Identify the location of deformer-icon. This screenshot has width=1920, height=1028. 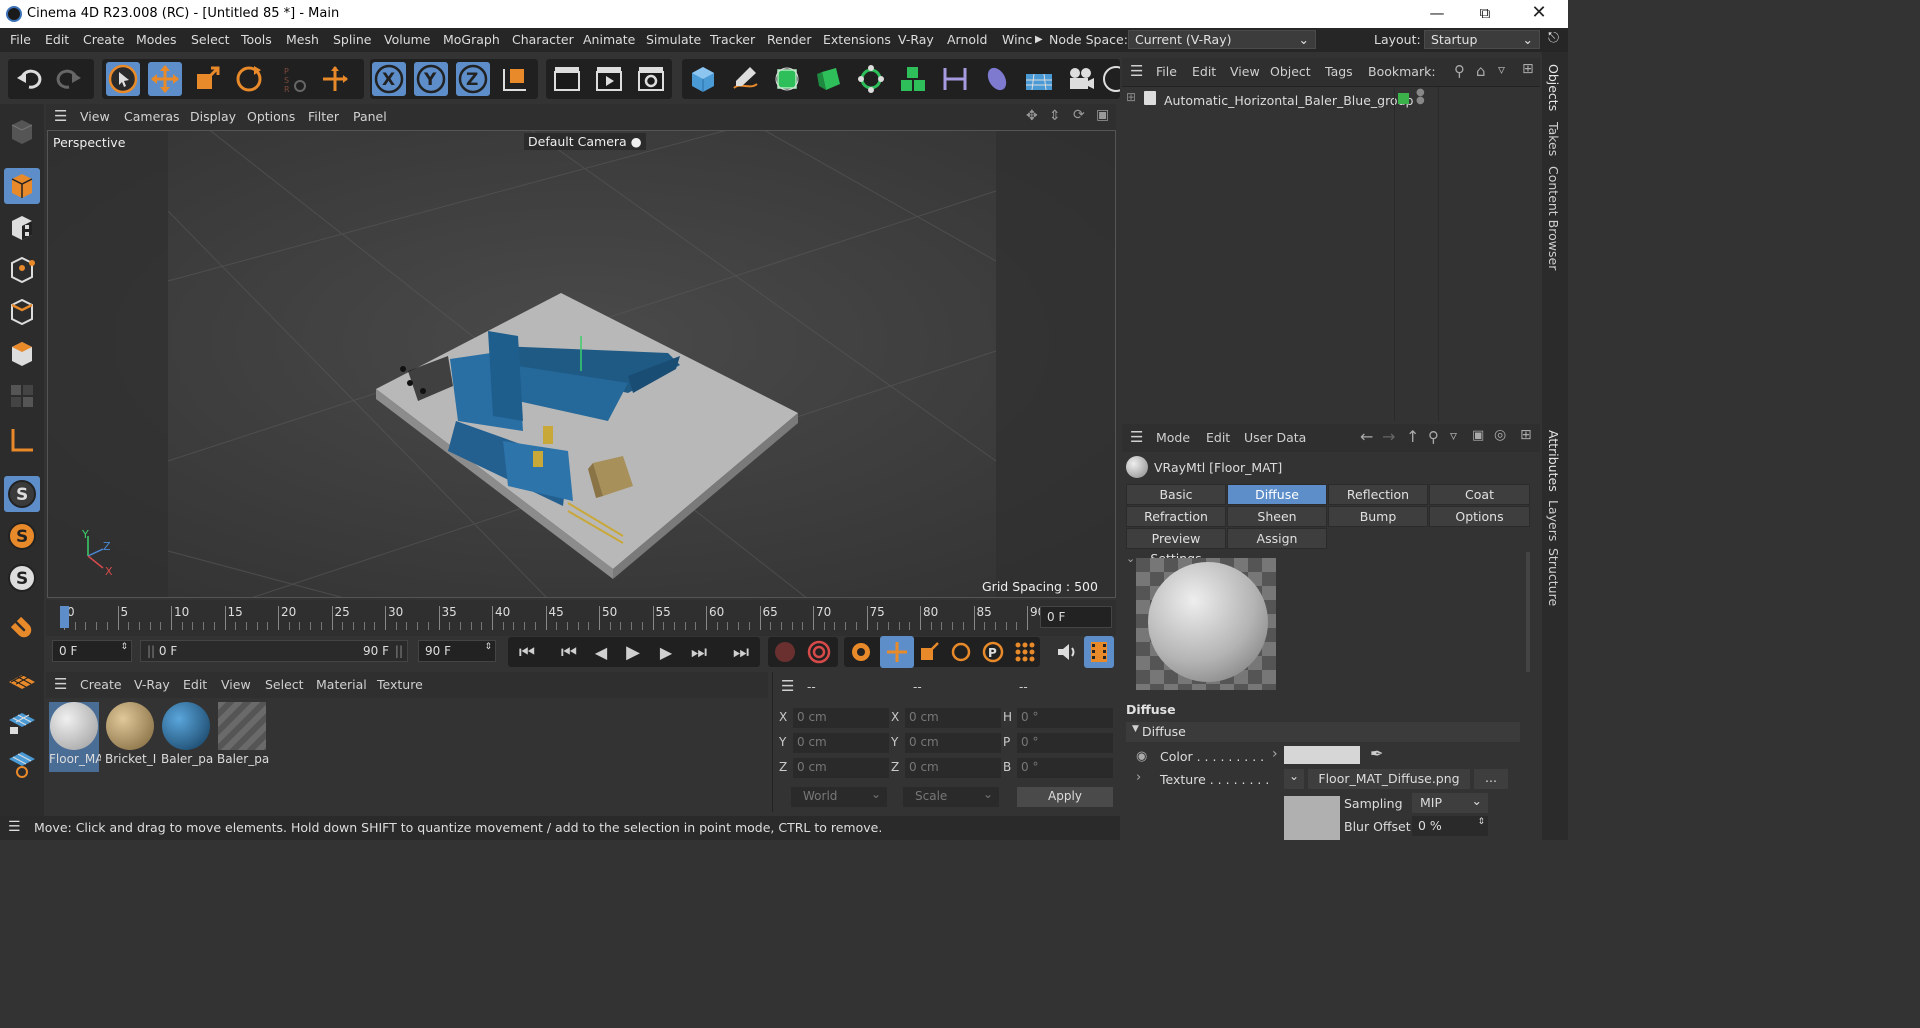
(955, 79).